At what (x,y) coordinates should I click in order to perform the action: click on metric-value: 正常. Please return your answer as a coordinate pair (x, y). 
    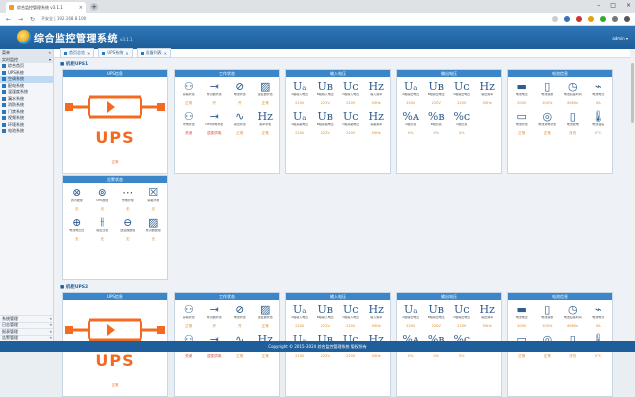
    Looking at the image, I should click on (240, 356).